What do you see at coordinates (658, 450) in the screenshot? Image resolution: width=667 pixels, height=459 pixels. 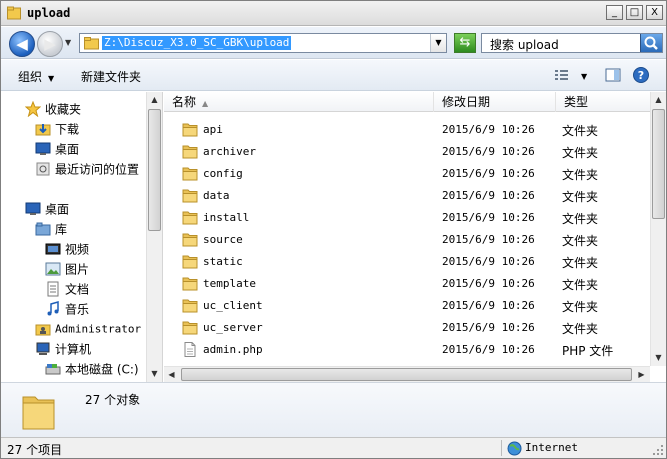 I see `resize-grip-icon` at bounding box center [658, 450].